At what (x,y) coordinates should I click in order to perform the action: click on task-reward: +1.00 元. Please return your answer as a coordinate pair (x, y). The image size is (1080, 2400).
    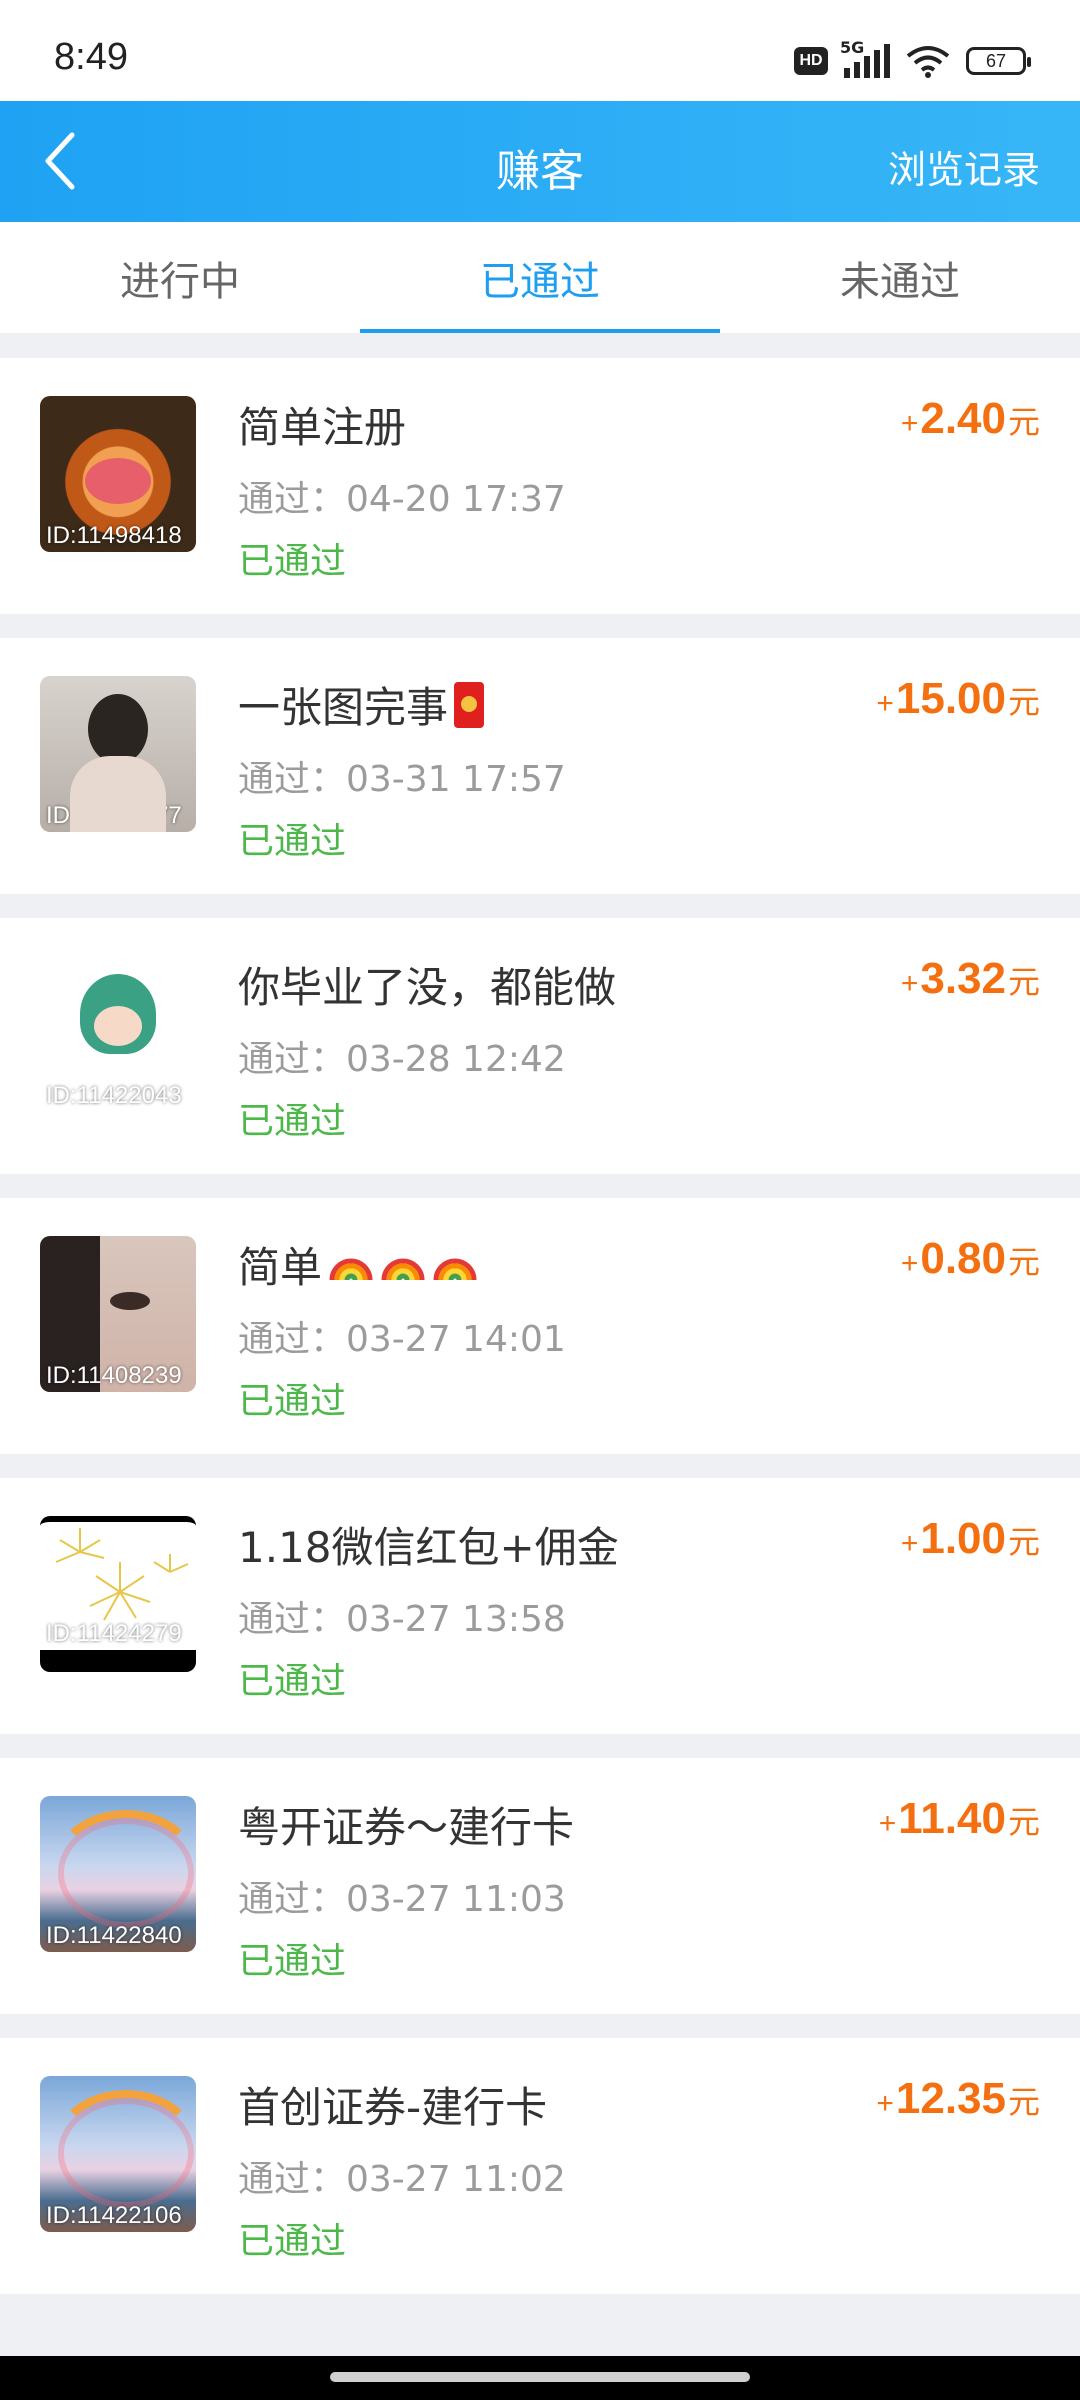
    Looking at the image, I should click on (970, 1538).